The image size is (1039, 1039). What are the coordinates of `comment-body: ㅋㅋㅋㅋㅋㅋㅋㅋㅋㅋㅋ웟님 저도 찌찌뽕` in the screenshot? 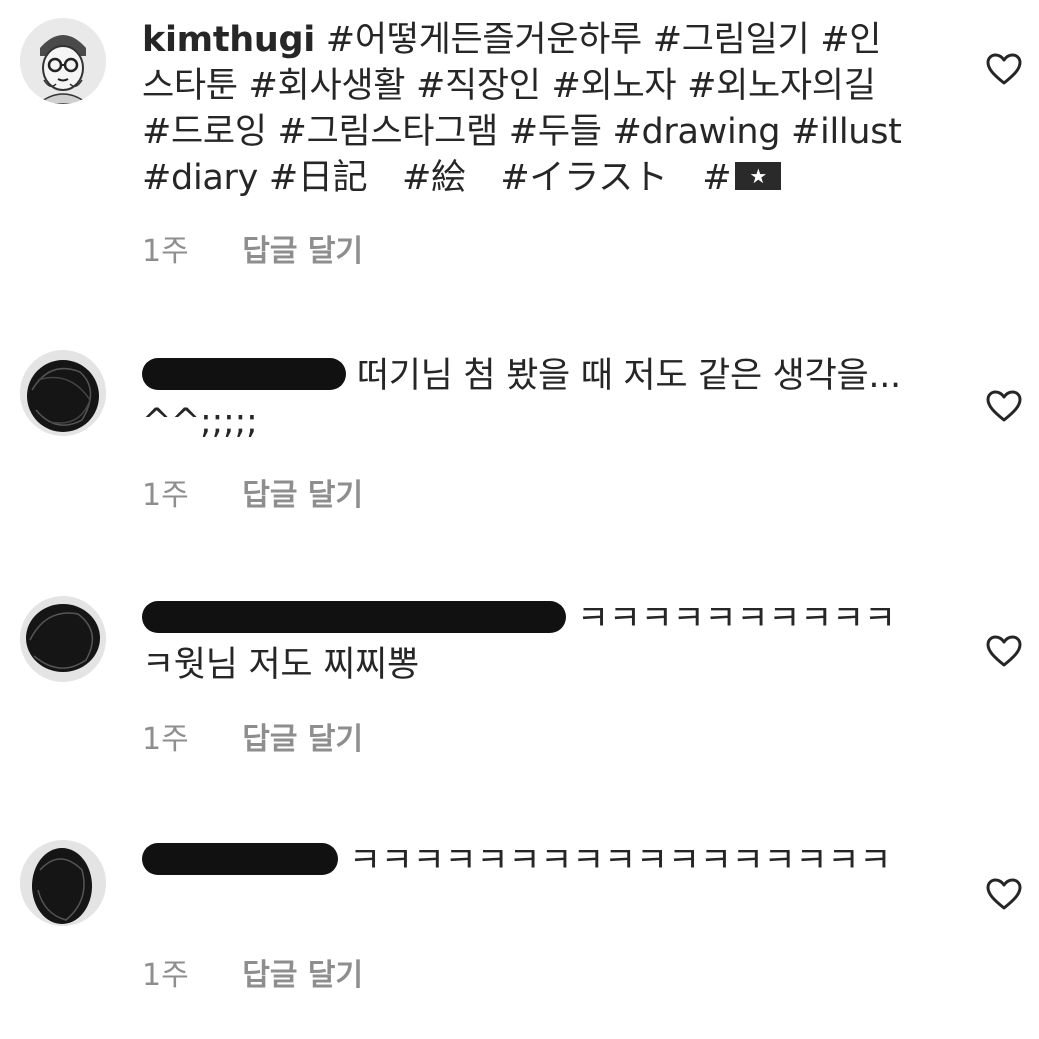 It's located at (522, 642).